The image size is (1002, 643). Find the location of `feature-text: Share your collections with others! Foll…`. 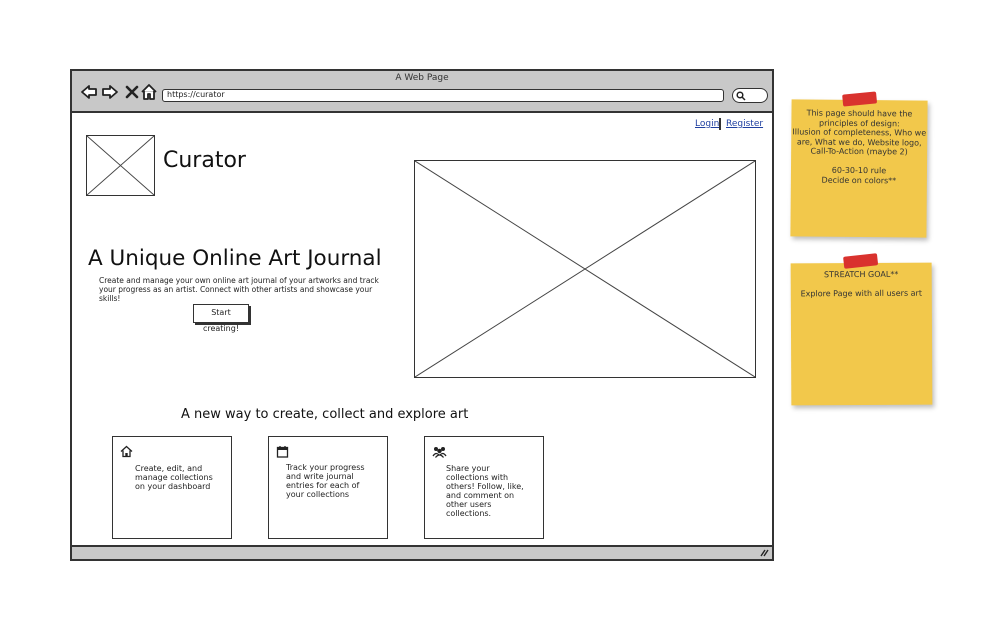

feature-text: Share your collections with others! Foll… is located at coordinates (485, 491).